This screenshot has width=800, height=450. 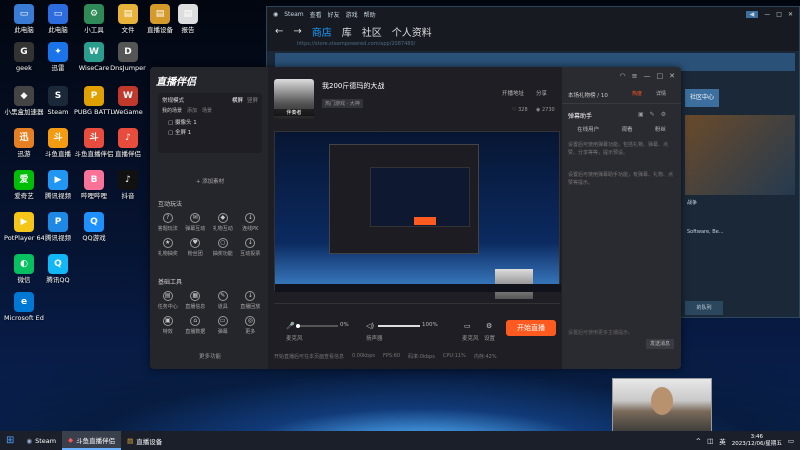 What do you see at coordinates (652, 114) in the screenshot?
I see `edit-icon: ✎` at bounding box center [652, 114].